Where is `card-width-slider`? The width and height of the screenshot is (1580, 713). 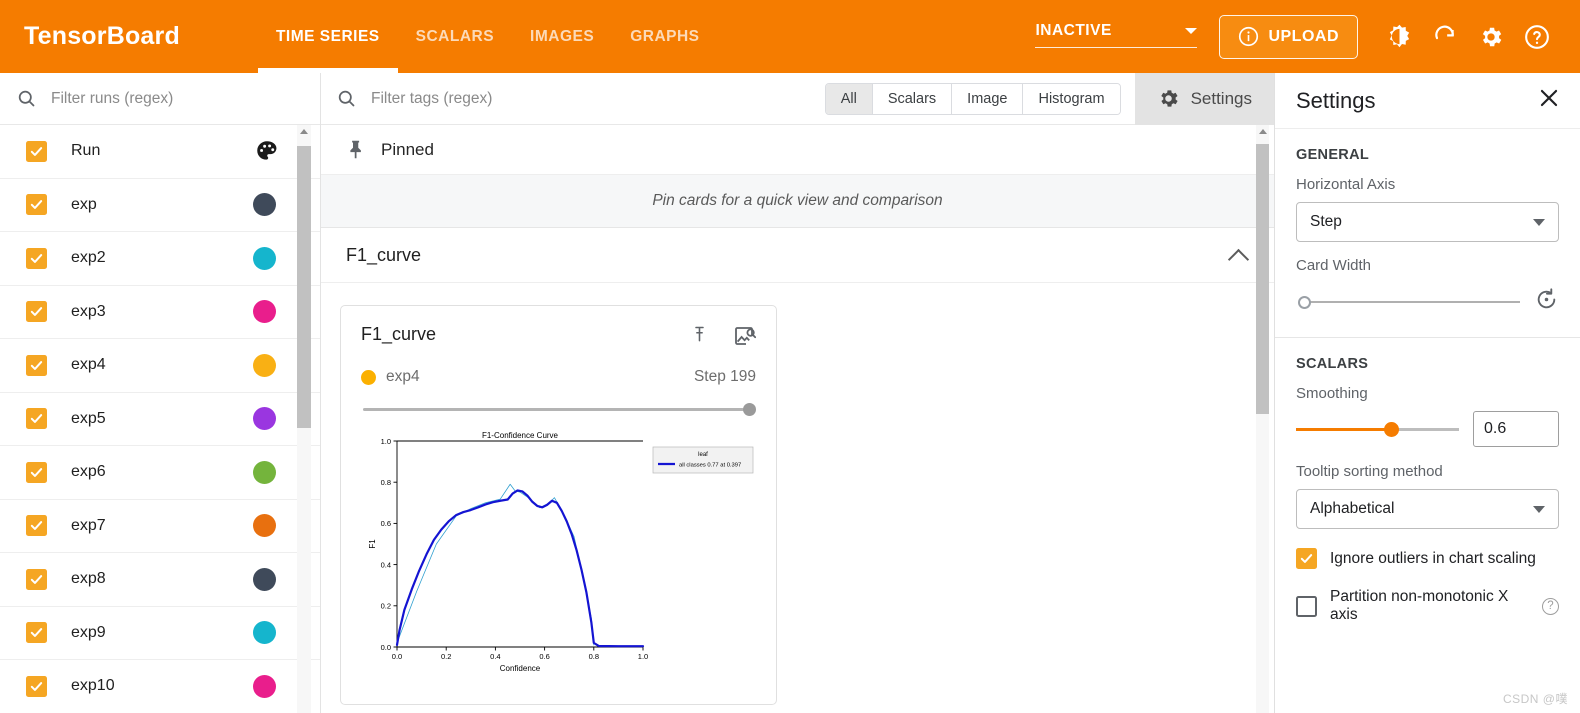 card-width-slider is located at coordinates (1408, 302).